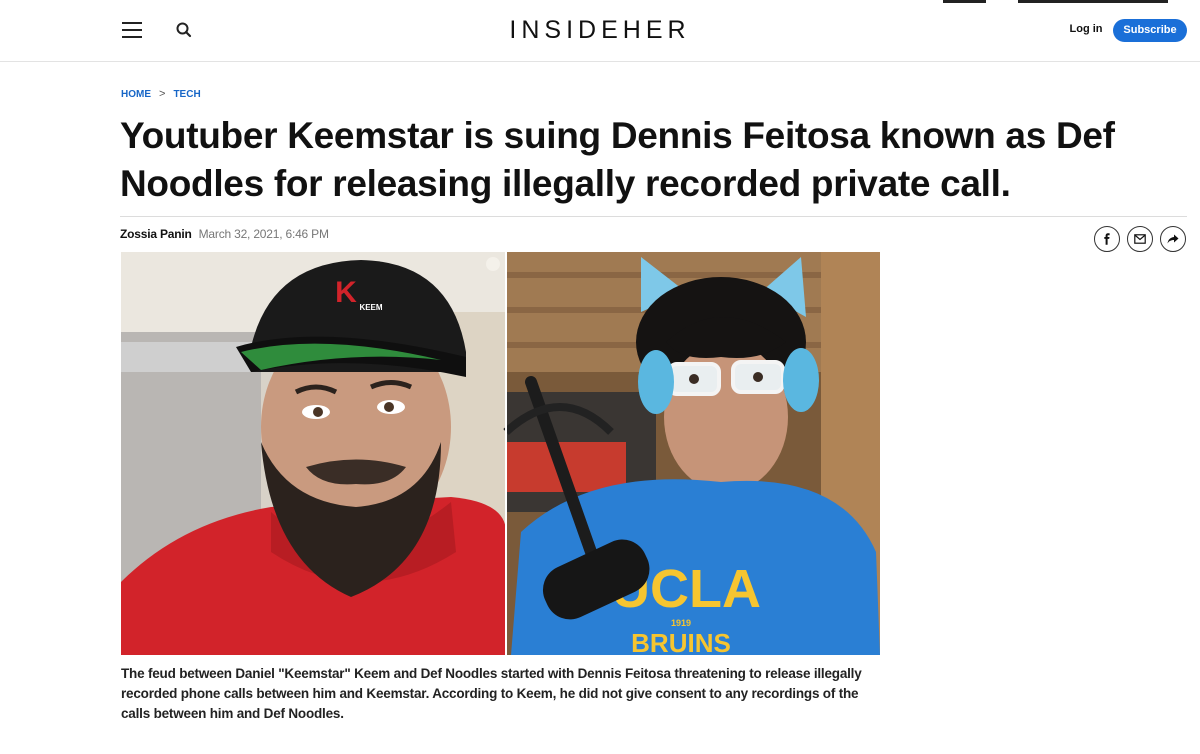  I want to click on share-arrow-icon, so click(1173, 239).